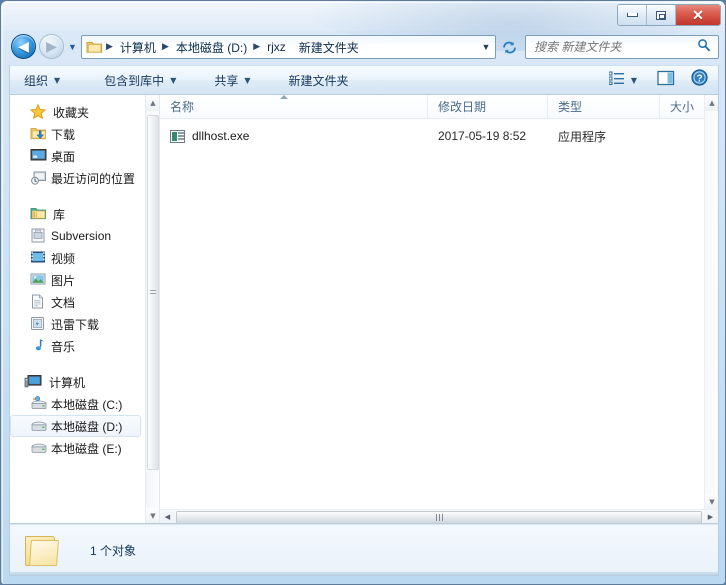  Describe the element at coordinates (632, 15) in the screenshot. I see `minimize-button` at that location.